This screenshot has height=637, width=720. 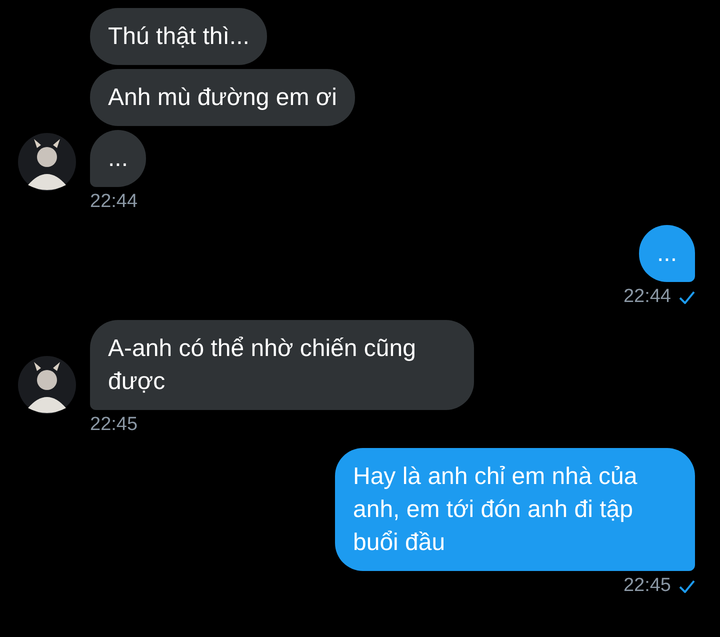 What do you see at coordinates (282, 365) in the screenshot?
I see `message-bubble: A-anh có thể nhờ chiến cũng được` at bounding box center [282, 365].